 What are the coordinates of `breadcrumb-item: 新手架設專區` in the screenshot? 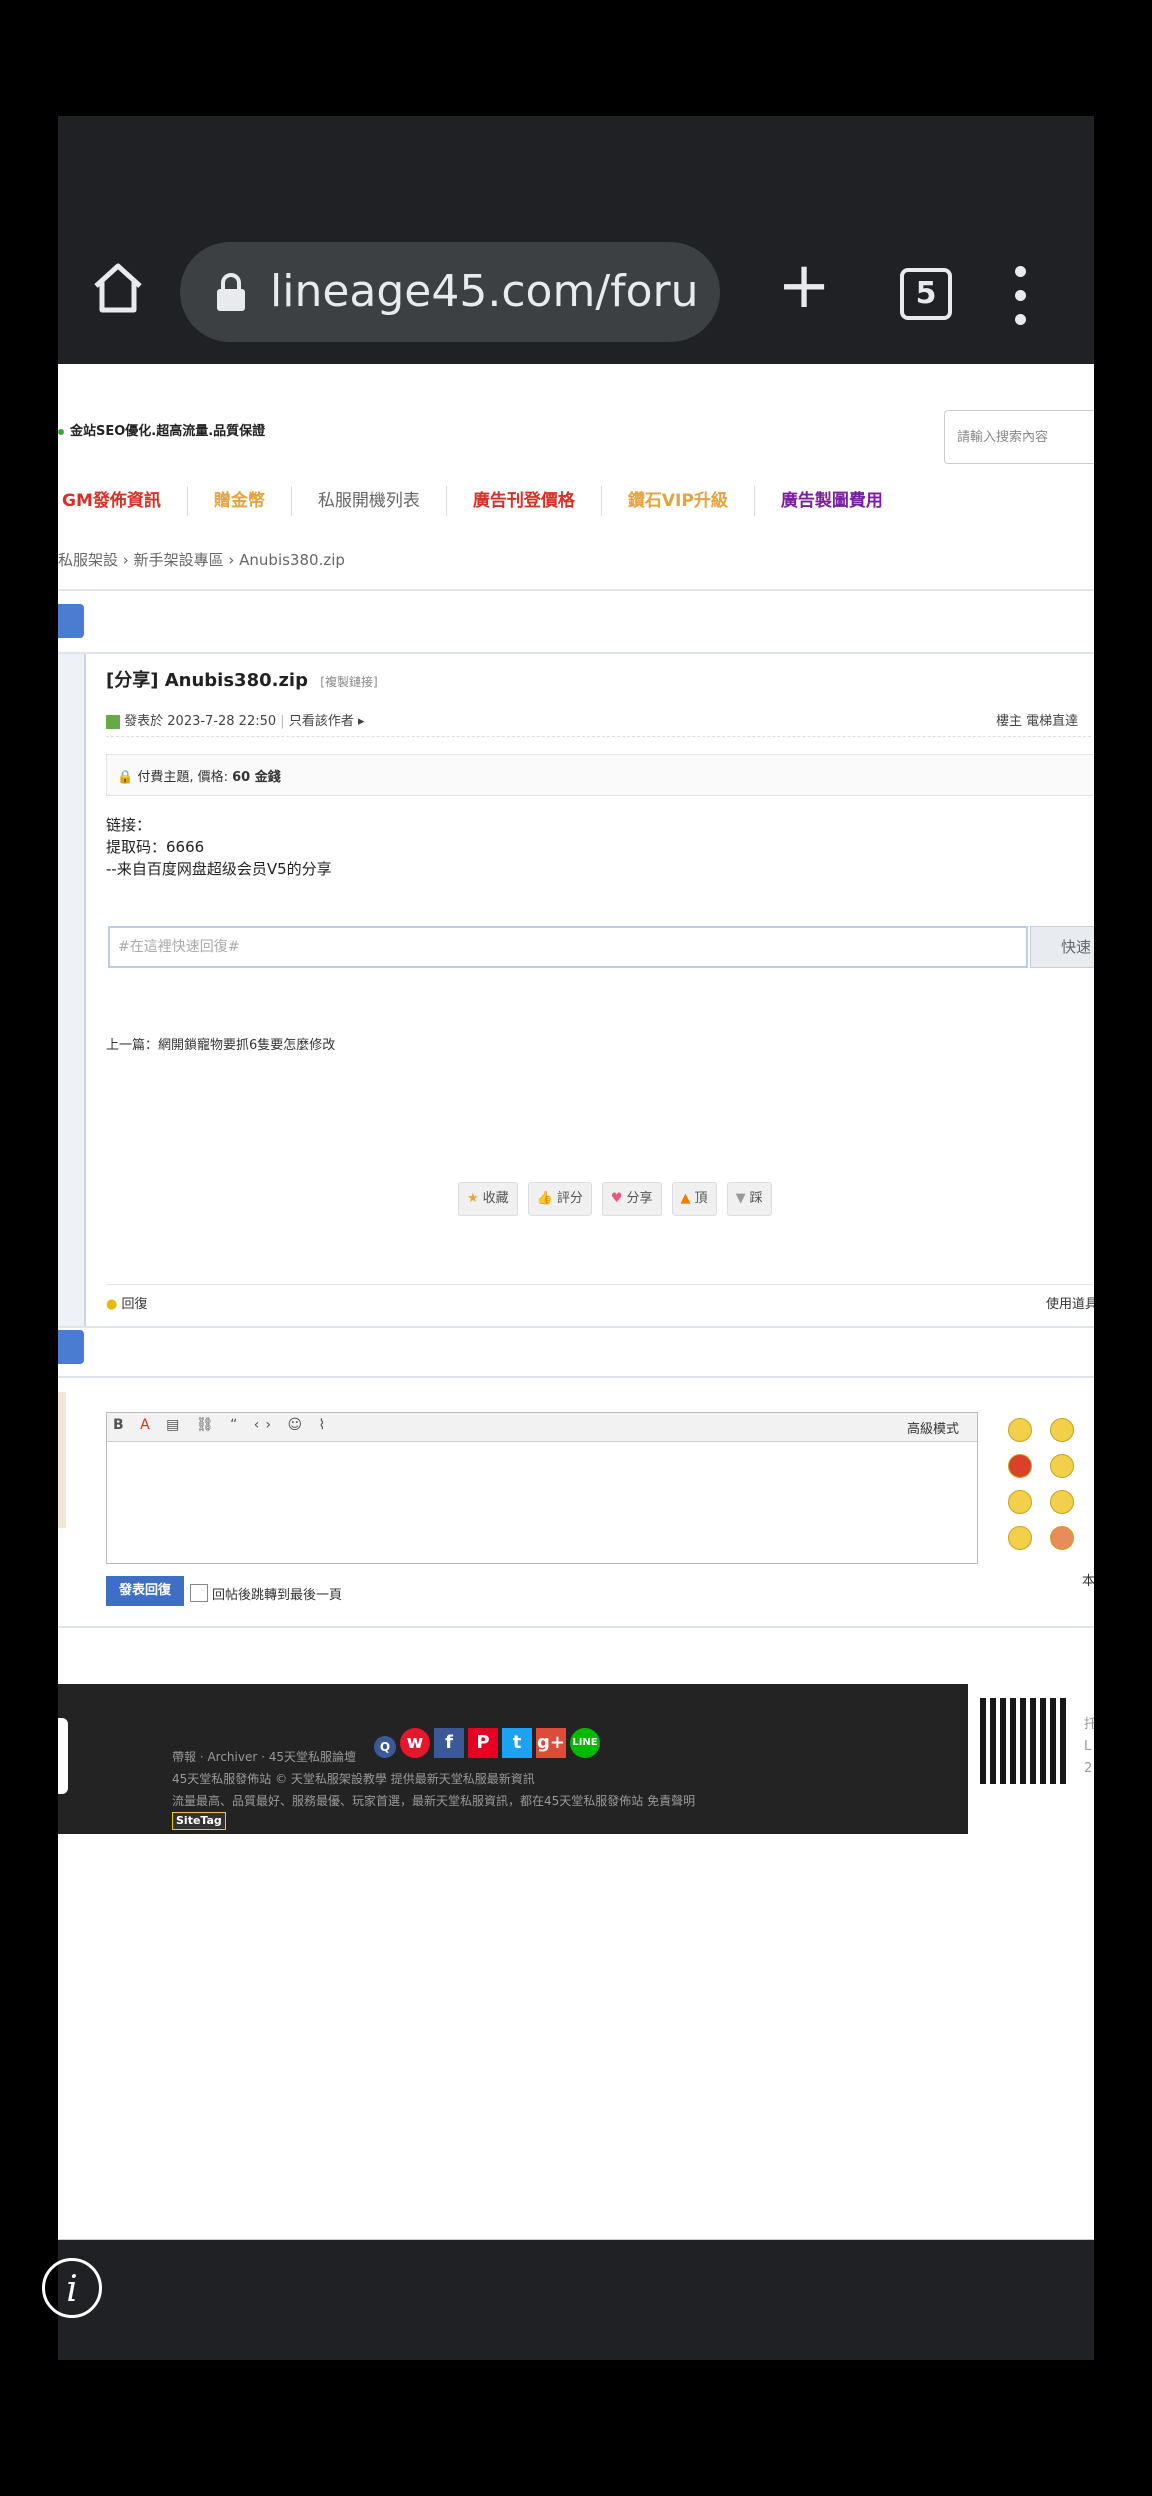 It's located at (179, 560).